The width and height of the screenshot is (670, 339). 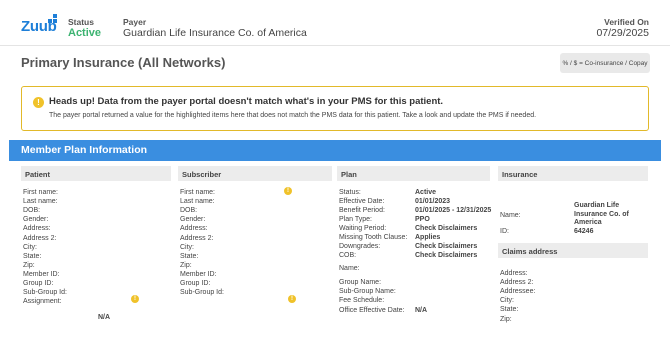 I want to click on plan-field-label: Office Effective Date:, so click(x=372, y=310).